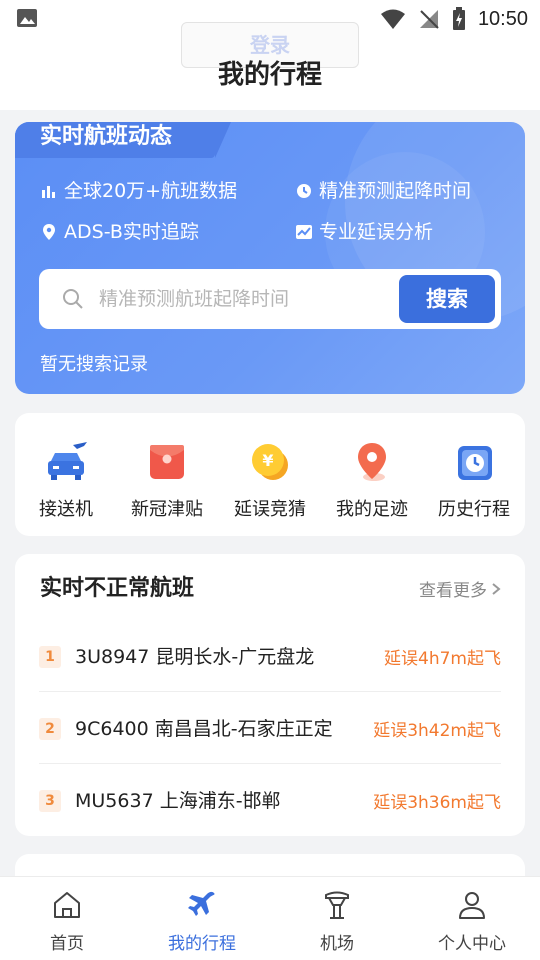 The height and width of the screenshot is (960, 540). What do you see at coordinates (269, 75) in the screenshot?
I see `page-title: 我的行程` at bounding box center [269, 75].